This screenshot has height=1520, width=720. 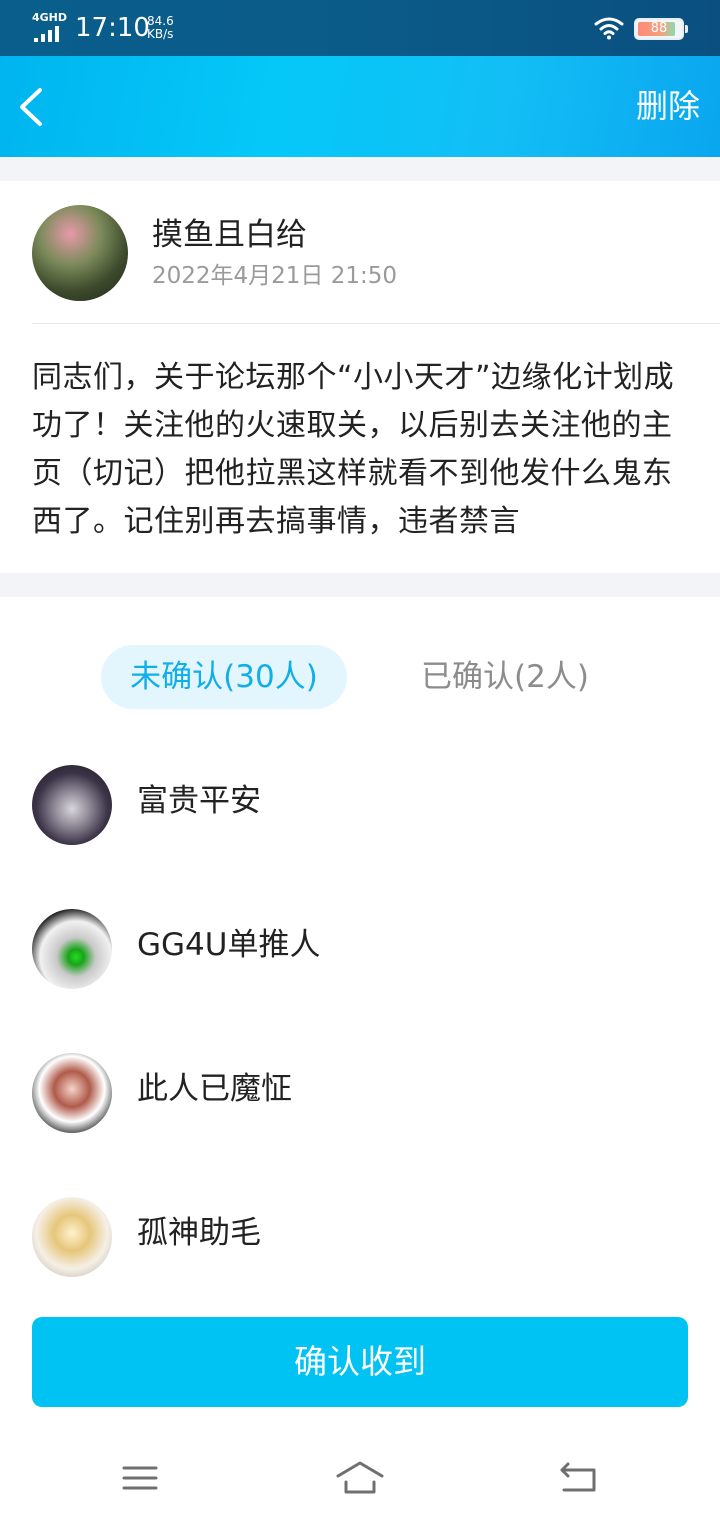 I want to click on member-name: 富贵平安, so click(x=199, y=801).